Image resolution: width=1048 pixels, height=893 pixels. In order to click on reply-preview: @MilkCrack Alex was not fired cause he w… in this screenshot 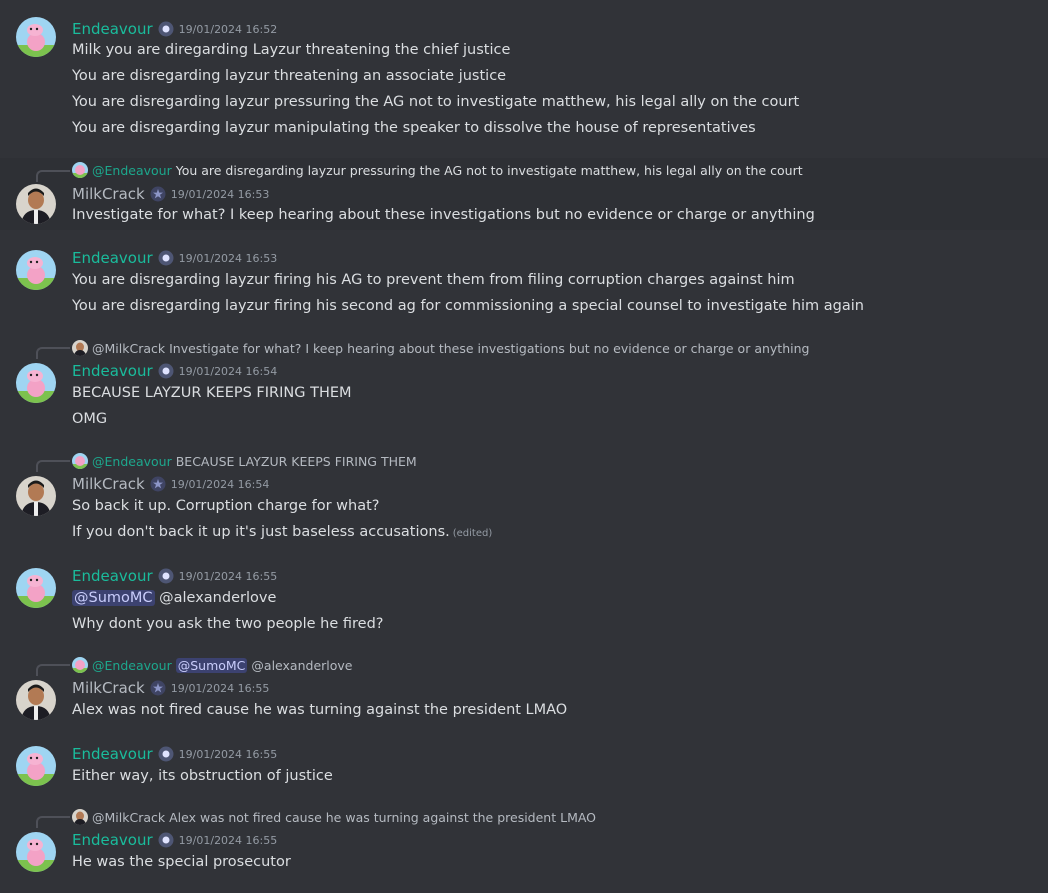, I will do `click(334, 817)`.